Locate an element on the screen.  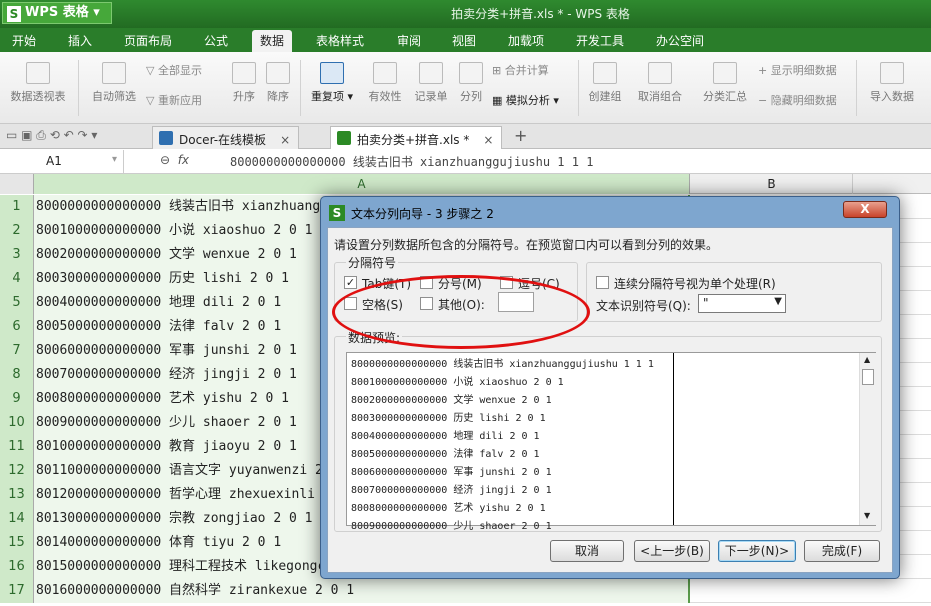
preview-line: 8003000000000000 历史 lishi 2 0 1 is located at coordinates (448, 418).